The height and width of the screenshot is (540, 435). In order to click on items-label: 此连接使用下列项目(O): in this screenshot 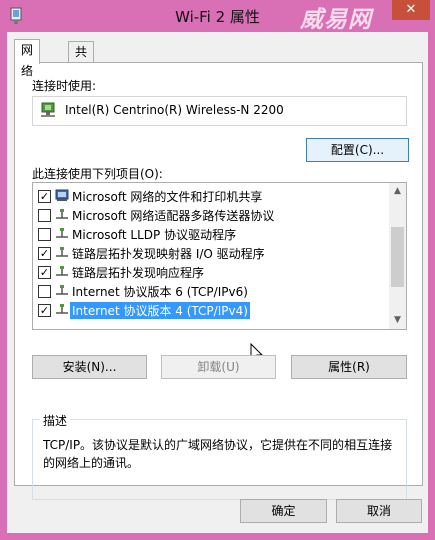, I will do `click(97, 174)`.